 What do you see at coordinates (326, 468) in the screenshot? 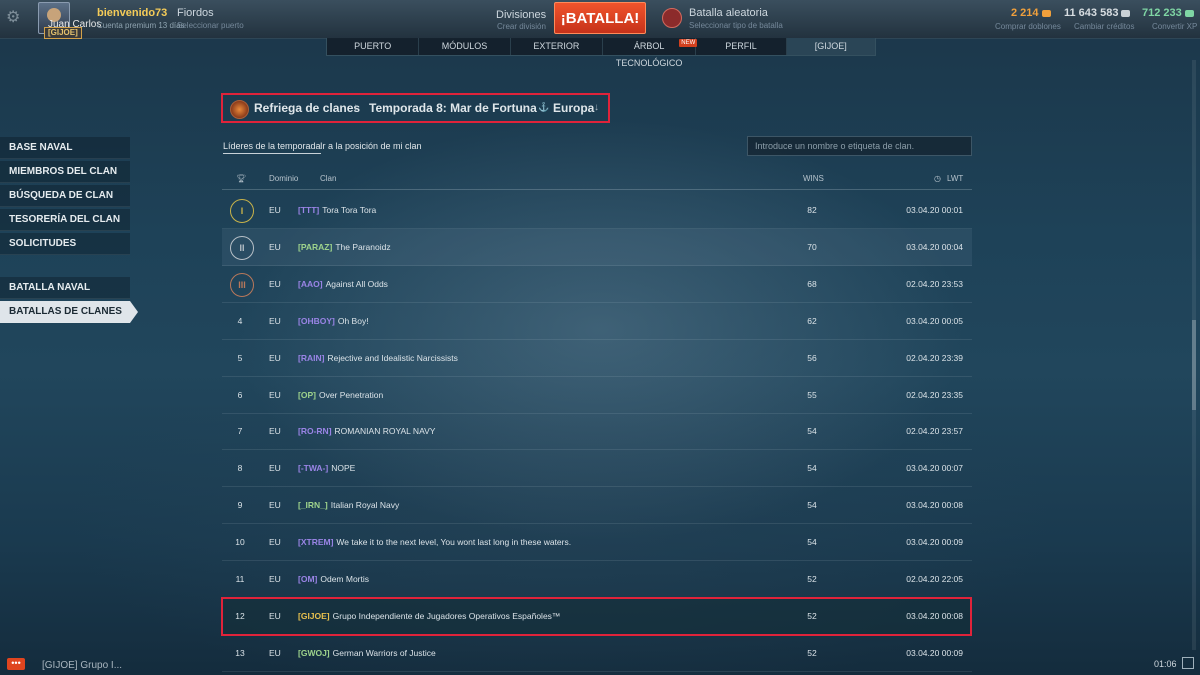
I see `clan-cell: [-TWA-] NOPE` at bounding box center [326, 468].